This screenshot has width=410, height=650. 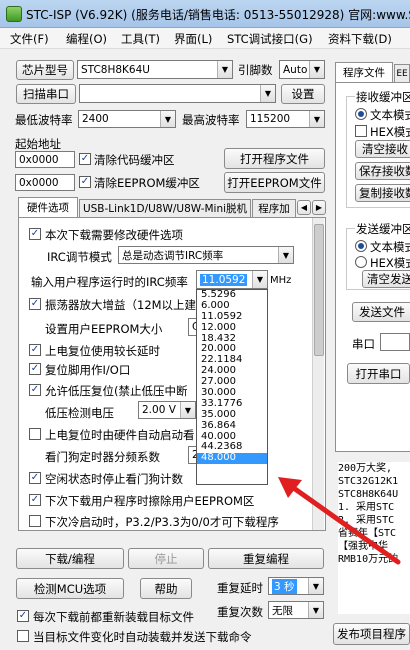 What do you see at coordinates (35, 521) in the screenshot?
I see `cold-start-checkbox` at bounding box center [35, 521].